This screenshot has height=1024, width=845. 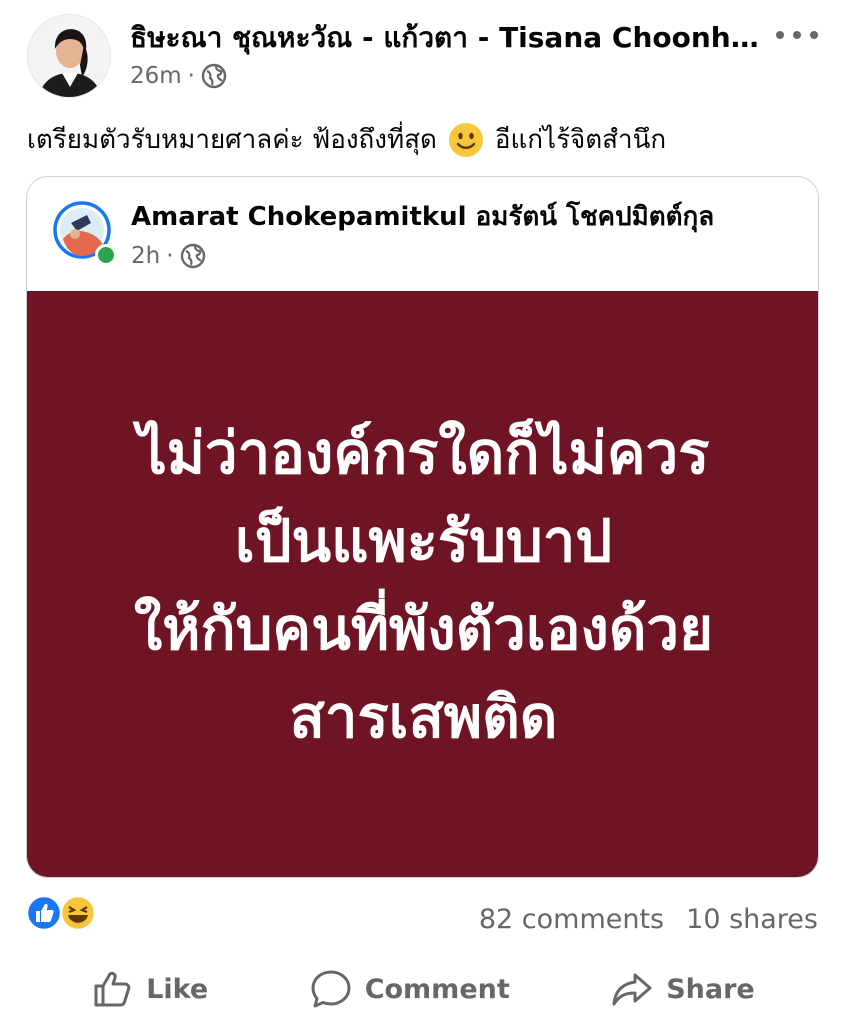 What do you see at coordinates (44, 913) in the screenshot?
I see `like-reaction-icon` at bounding box center [44, 913].